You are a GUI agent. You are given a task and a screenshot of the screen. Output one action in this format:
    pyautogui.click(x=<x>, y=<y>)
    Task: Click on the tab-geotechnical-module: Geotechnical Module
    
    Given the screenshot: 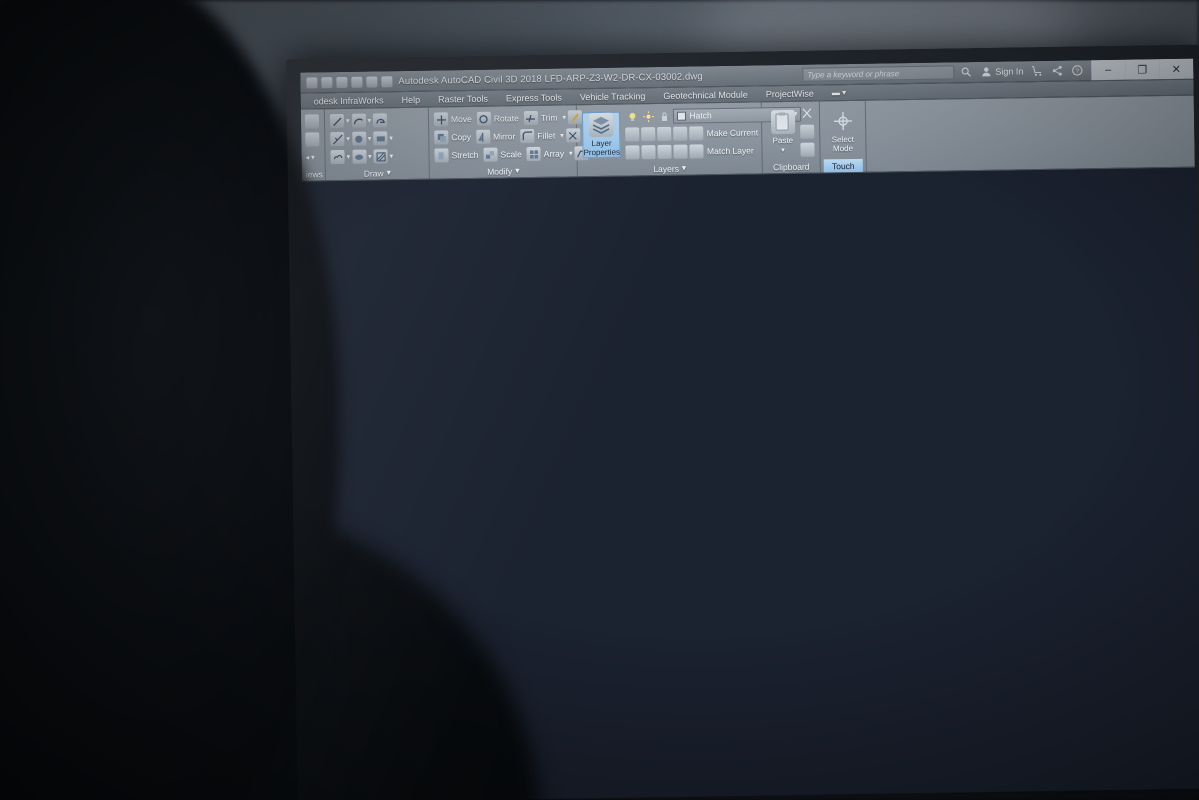 What is the action you would take?
    pyautogui.click(x=705, y=95)
    